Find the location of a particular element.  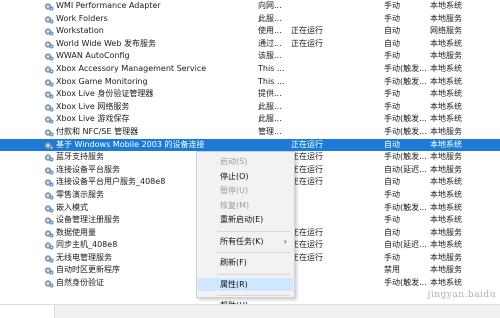

service-row: 付款和 NFC/SE 管理器 管理... 手动(触发... 本地服务 is located at coordinates (250, 132).